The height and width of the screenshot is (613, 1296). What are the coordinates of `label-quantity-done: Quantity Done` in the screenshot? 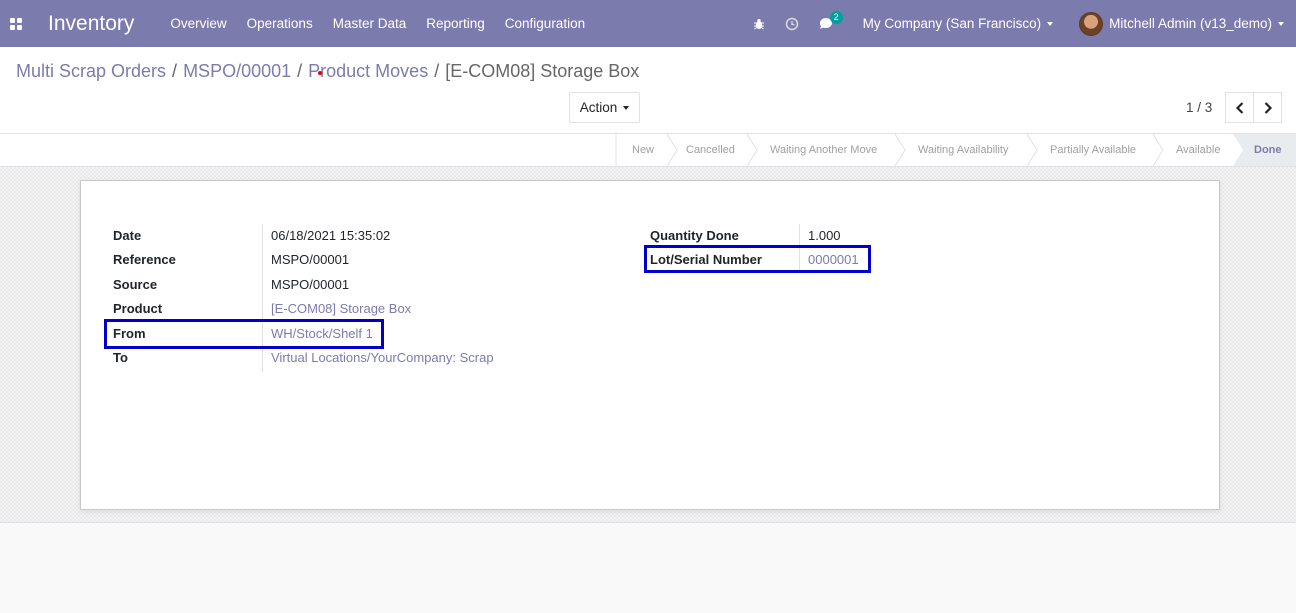 It's located at (694, 235).